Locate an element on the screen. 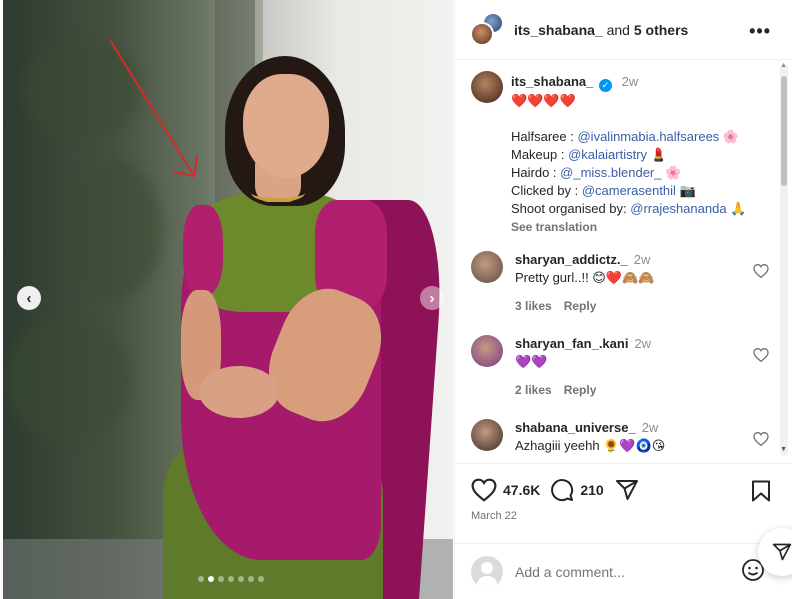 Image resolution: width=792 pixels, height=599 pixels. credit-label: Makeup : is located at coordinates (540, 154).